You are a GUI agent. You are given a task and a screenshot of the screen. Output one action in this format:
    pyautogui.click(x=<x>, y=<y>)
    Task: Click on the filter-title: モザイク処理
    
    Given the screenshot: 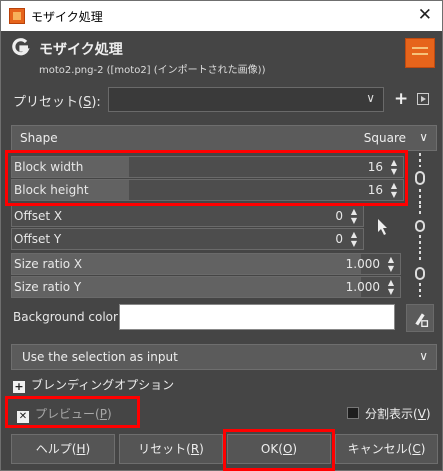 What is the action you would take?
    pyautogui.click(x=81, y=50)
    